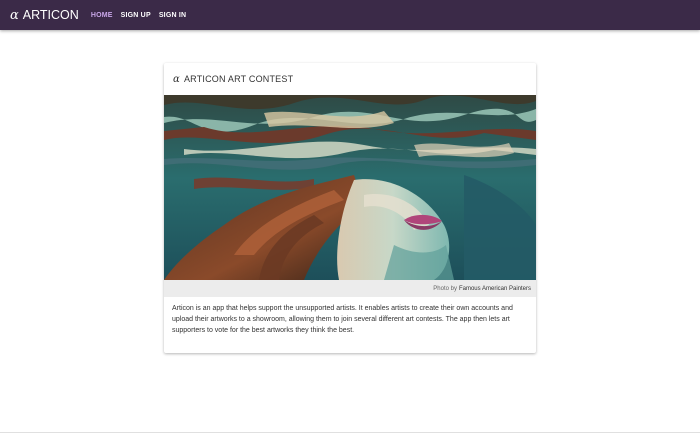 This screenshot has width=700, height=435. I want to click on photo-caption: Photo by Famous American Painters, so click(350, 288).